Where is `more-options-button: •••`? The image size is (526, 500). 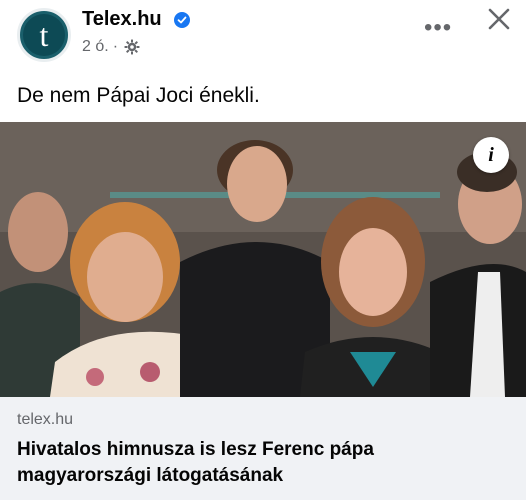
more-options-button: ••• is located at coordinates (438, 28).